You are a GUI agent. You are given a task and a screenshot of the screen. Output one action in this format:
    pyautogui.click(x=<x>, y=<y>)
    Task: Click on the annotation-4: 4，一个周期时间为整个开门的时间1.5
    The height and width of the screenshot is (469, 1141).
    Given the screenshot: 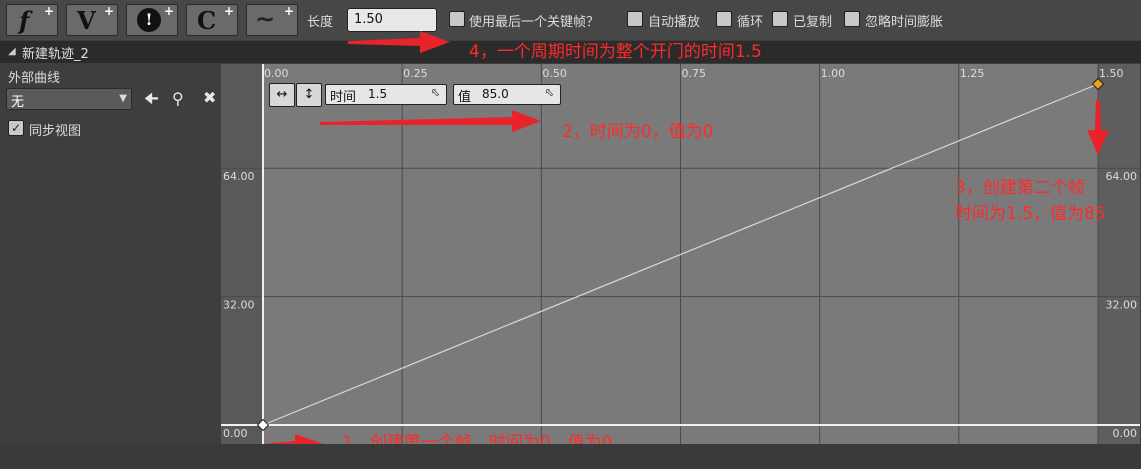 What is the action you would take?
    pyautogui.click(x=615, y=52)
    